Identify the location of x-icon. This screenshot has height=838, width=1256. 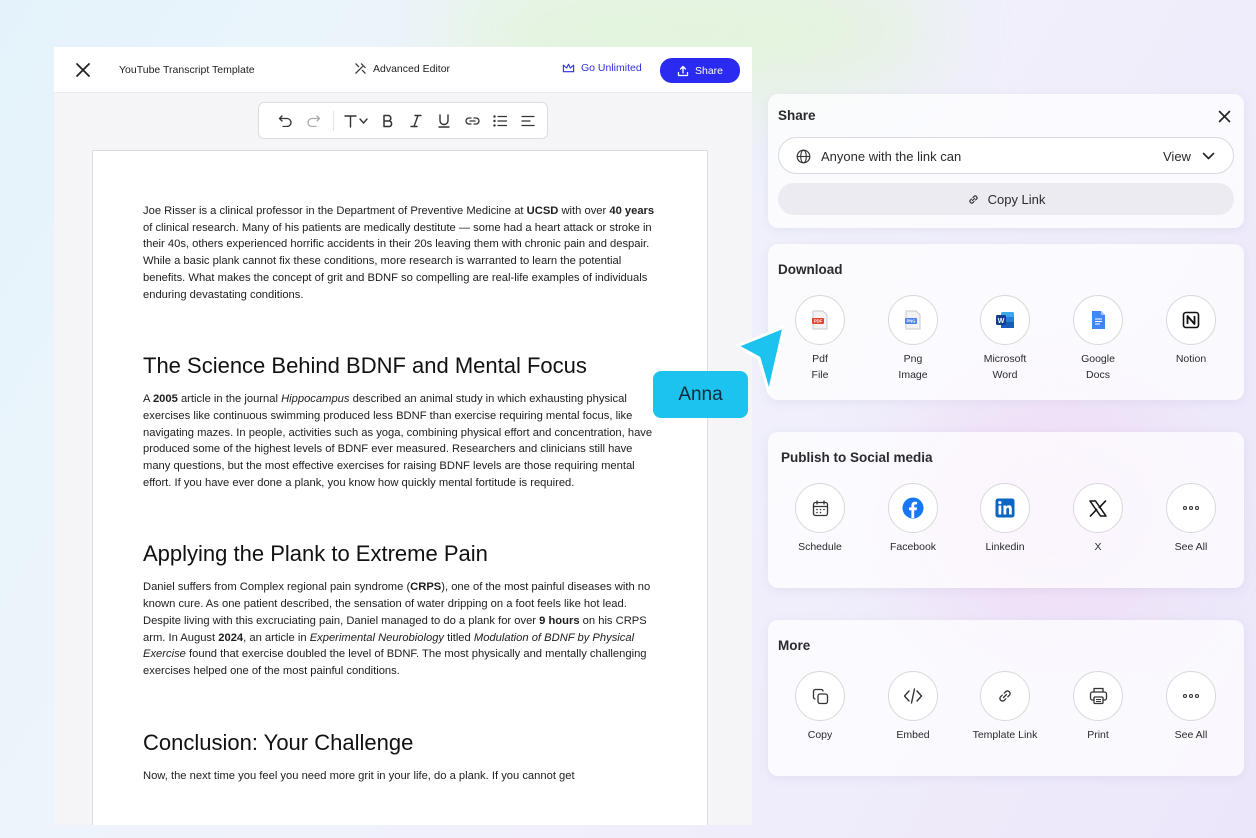
(1098, 508).